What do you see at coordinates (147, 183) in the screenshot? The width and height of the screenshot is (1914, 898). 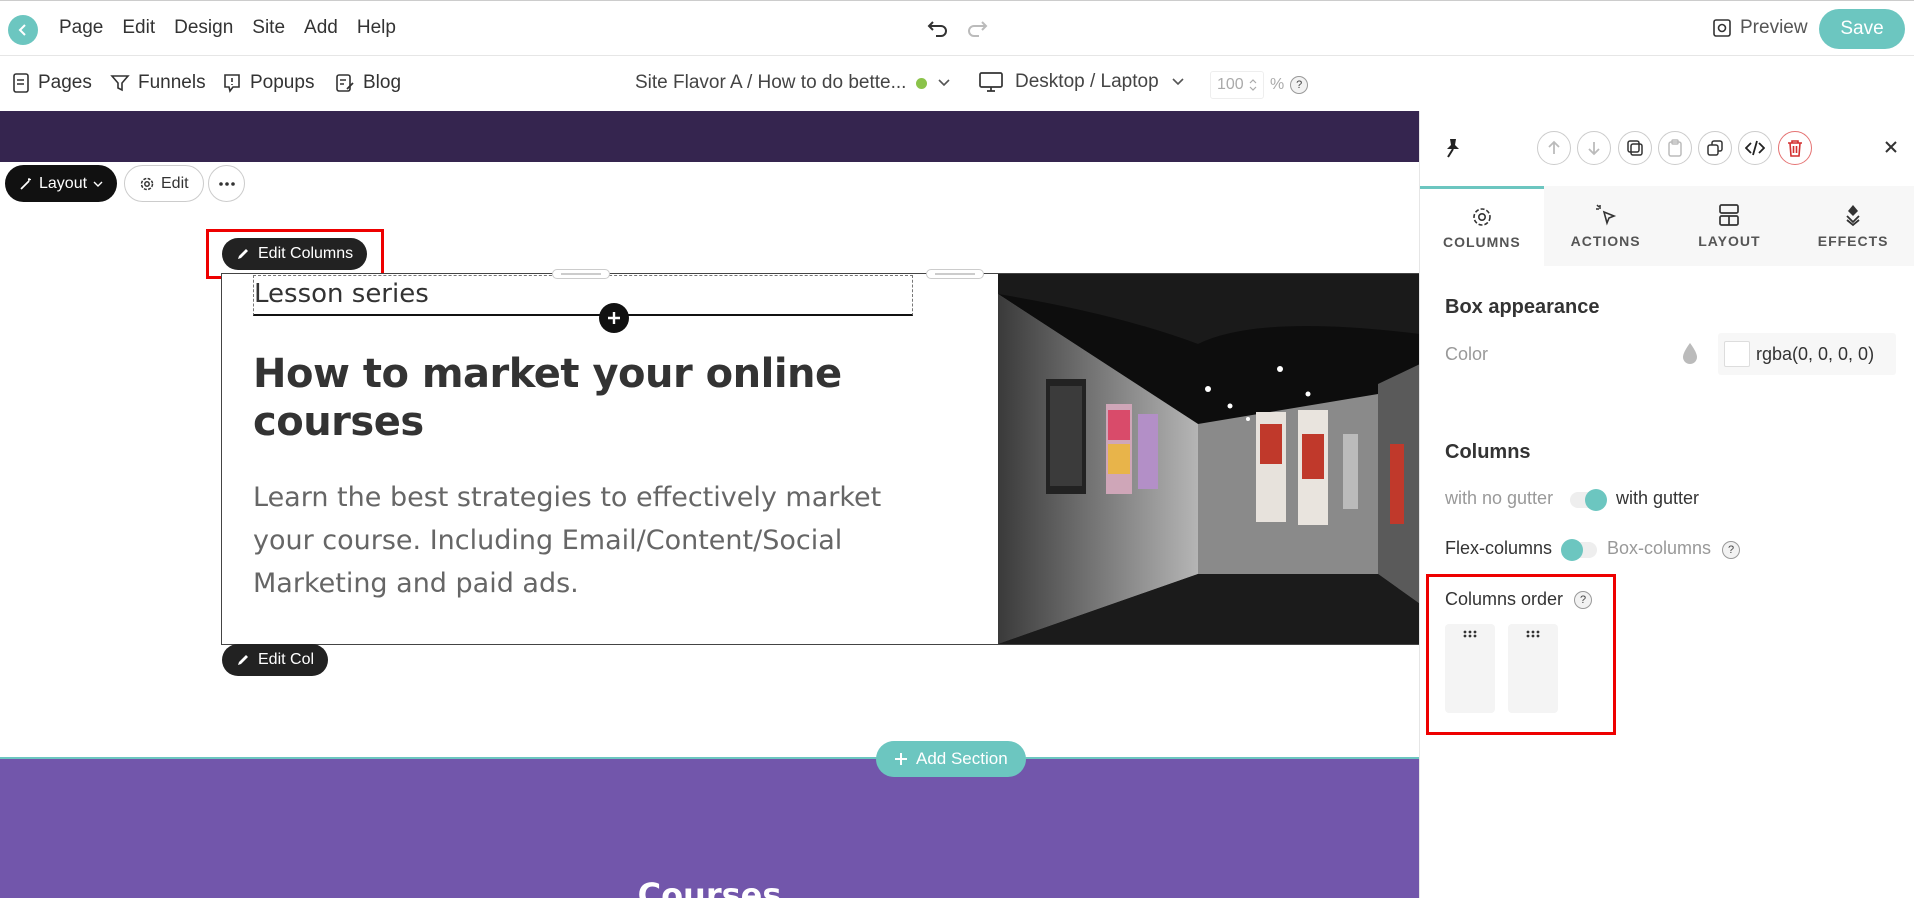 I see `gear-icon` at bounding box center [147, 183].